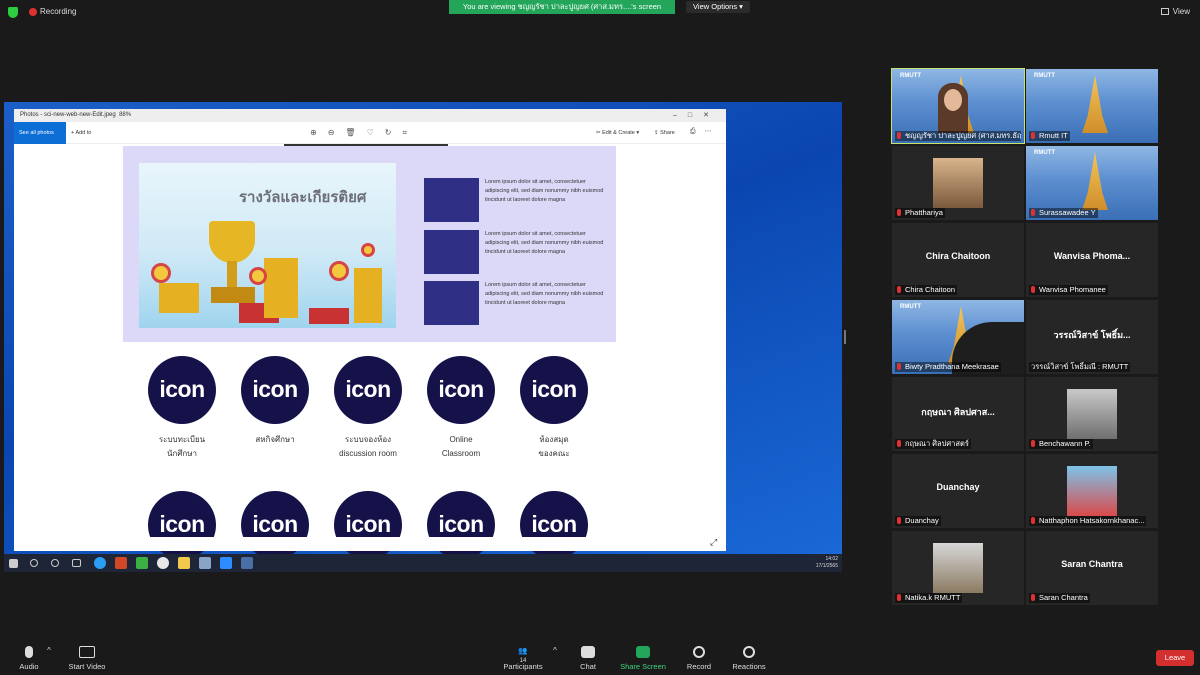 This screenshot has width=1200, height=675. What do you see at coordinates (40, 133) in the screenshot?
I see `see-all-photos-button: See all photos` at bounding box center [40, 133].